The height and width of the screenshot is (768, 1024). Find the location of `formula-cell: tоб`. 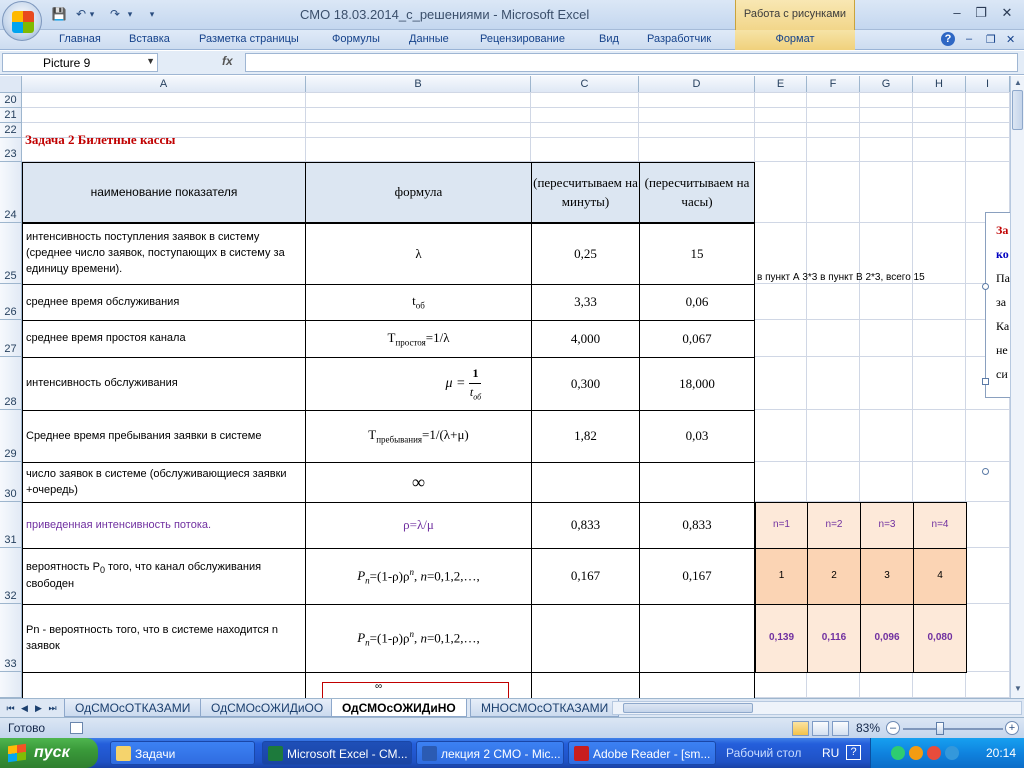

formula-cell: tоб is located at coordinates (418, 302).